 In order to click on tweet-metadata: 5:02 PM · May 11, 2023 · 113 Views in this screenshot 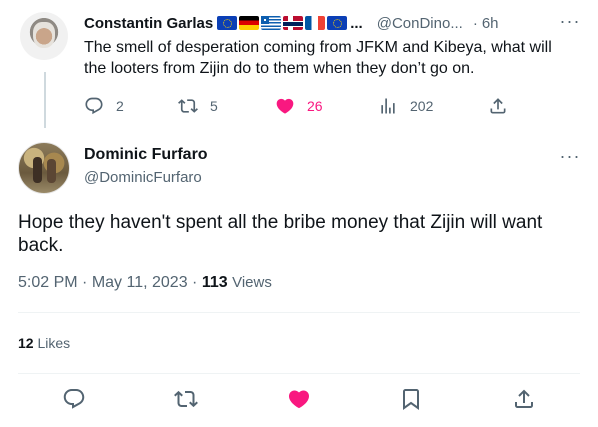, I will do `click(145, 283)`.